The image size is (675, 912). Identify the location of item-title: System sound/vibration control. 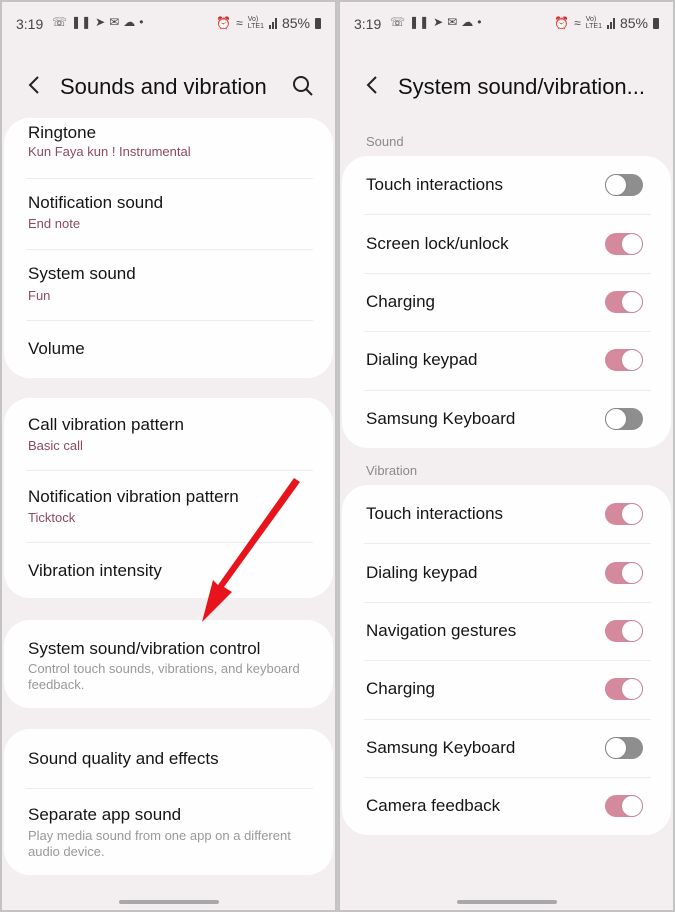
(144, 648).